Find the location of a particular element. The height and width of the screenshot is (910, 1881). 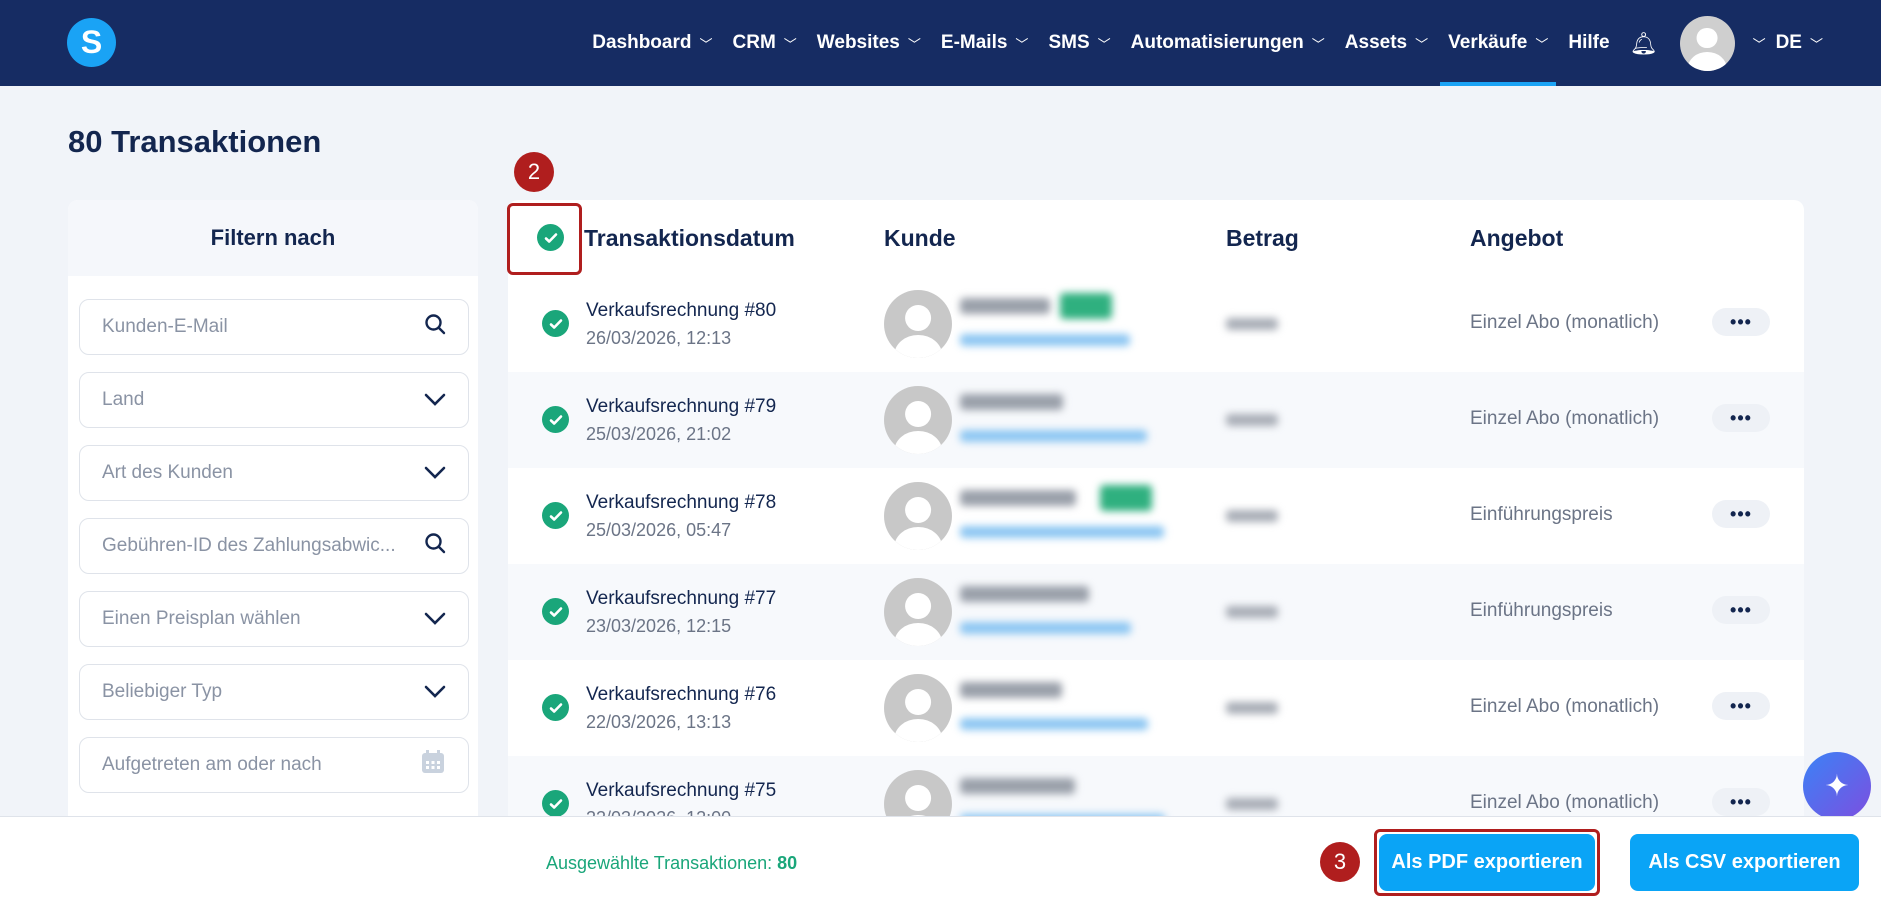

filter-kunden-e-mail: Kunden-E-Mail is located at coordinates (274, 327).